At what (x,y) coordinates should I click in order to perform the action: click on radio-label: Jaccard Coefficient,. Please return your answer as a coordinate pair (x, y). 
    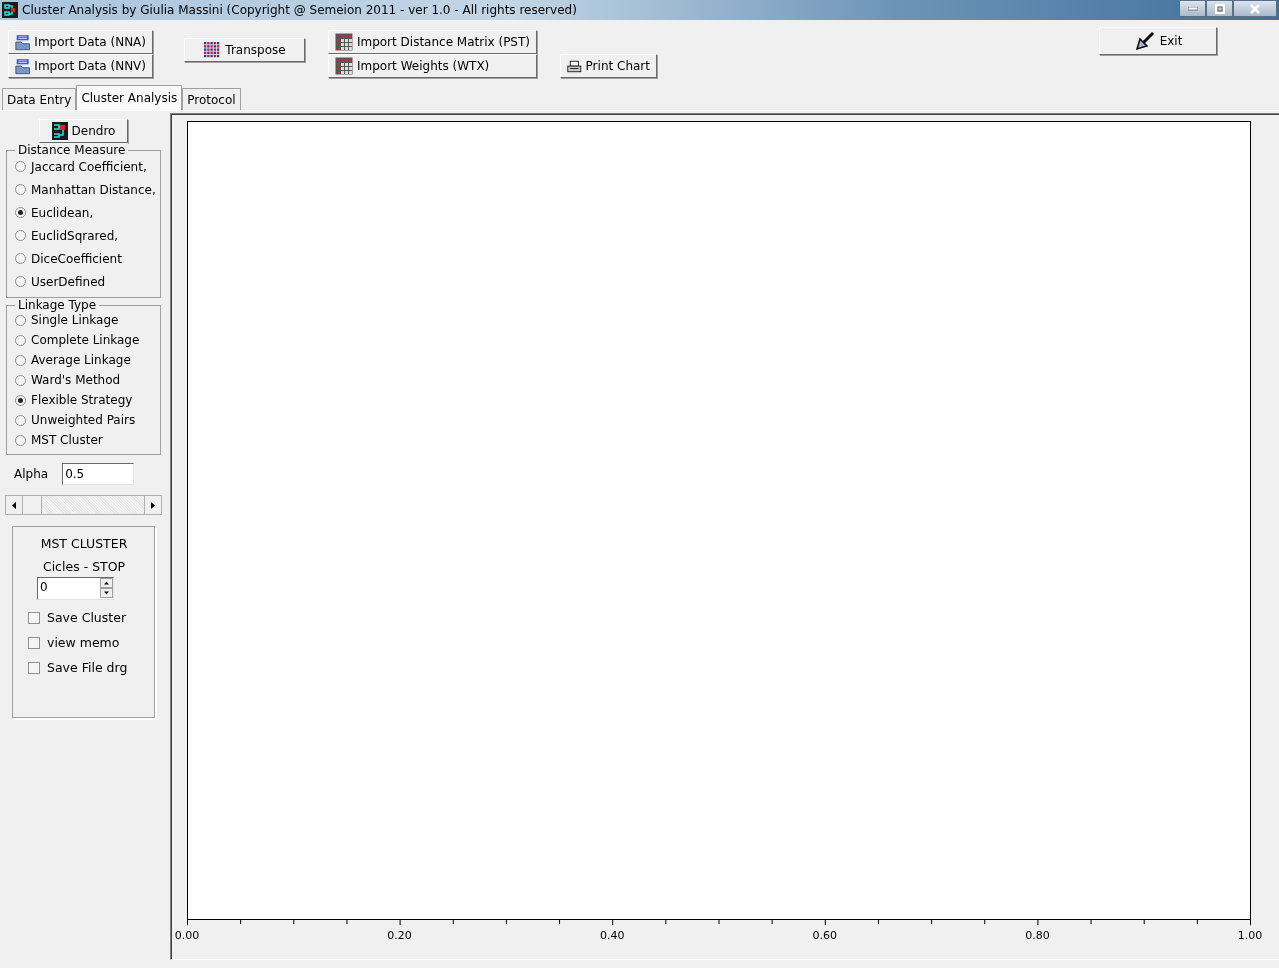
    Looking at the image, I should click on (89, 166).